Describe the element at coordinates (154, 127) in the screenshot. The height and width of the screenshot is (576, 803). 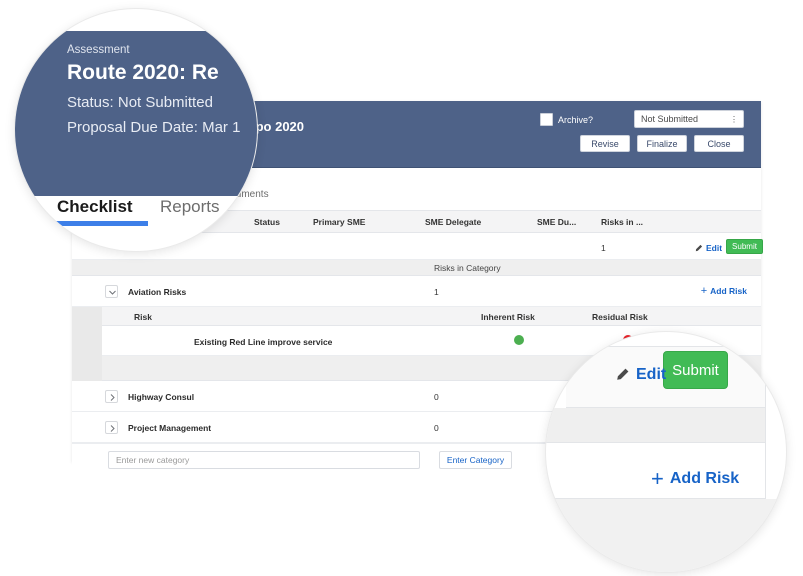
I see `magnified-due-date-text: Proposal Due Date: Mar 1` at that location.